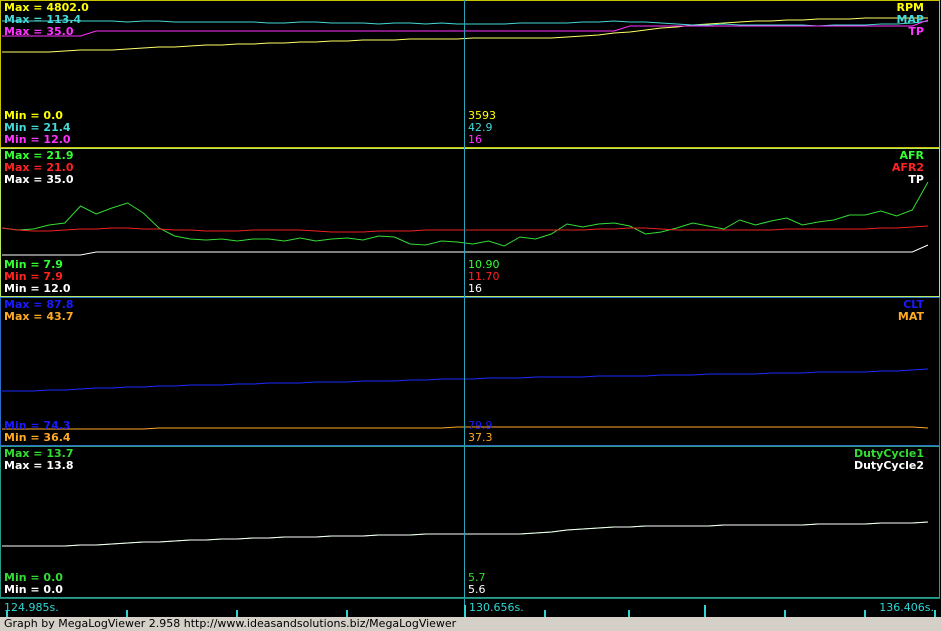 This screenshot has width=941, height=631. What do you see at coordinates (39, 316) in the screenshot?
I see `series-max-label: Max = 43.7` at bounding box center [39, 316].